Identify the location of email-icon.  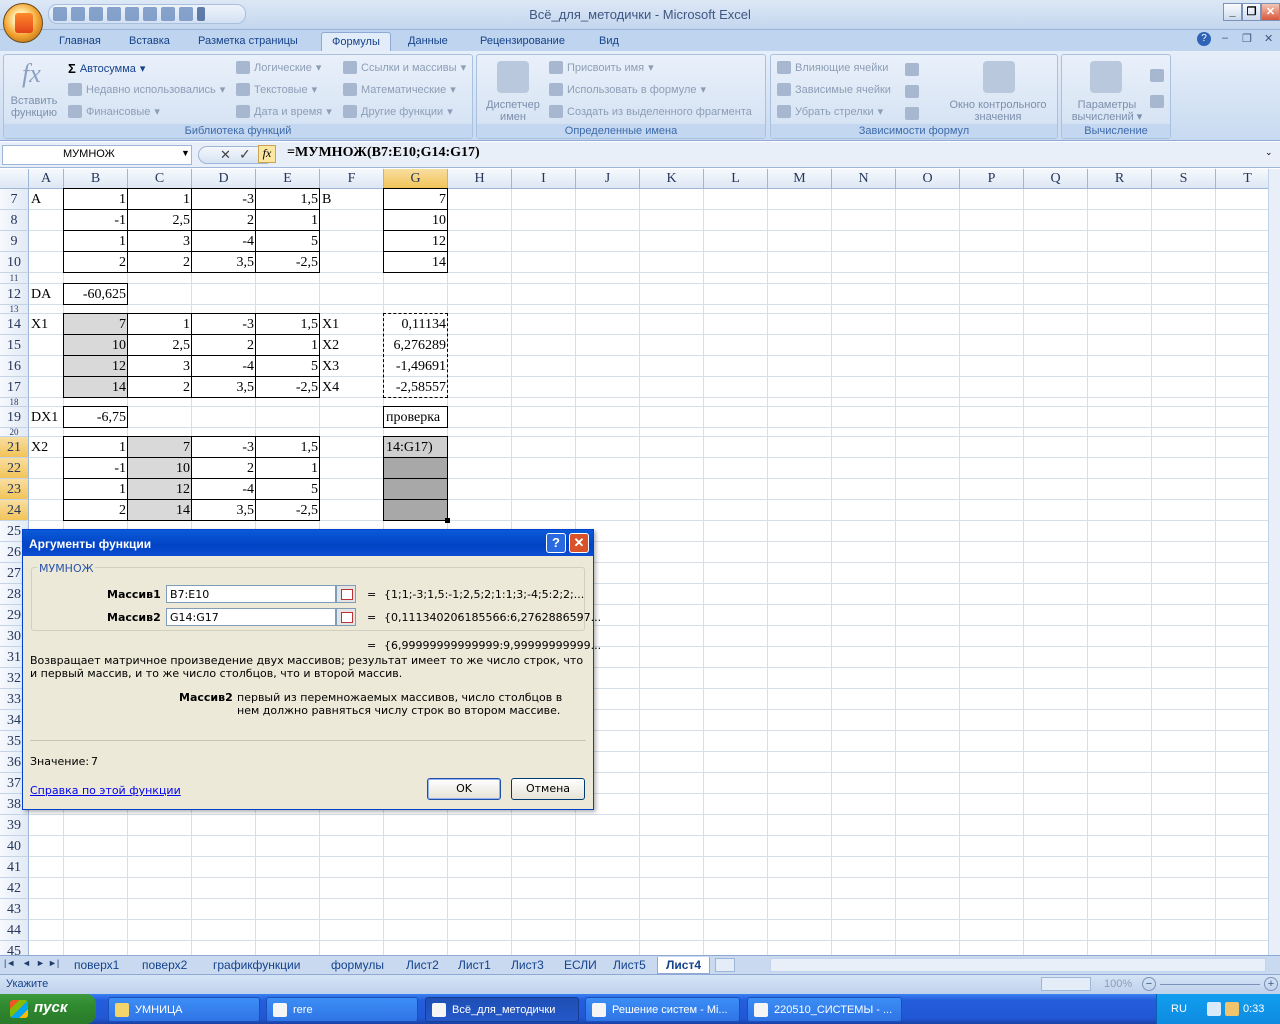
(168, 14).